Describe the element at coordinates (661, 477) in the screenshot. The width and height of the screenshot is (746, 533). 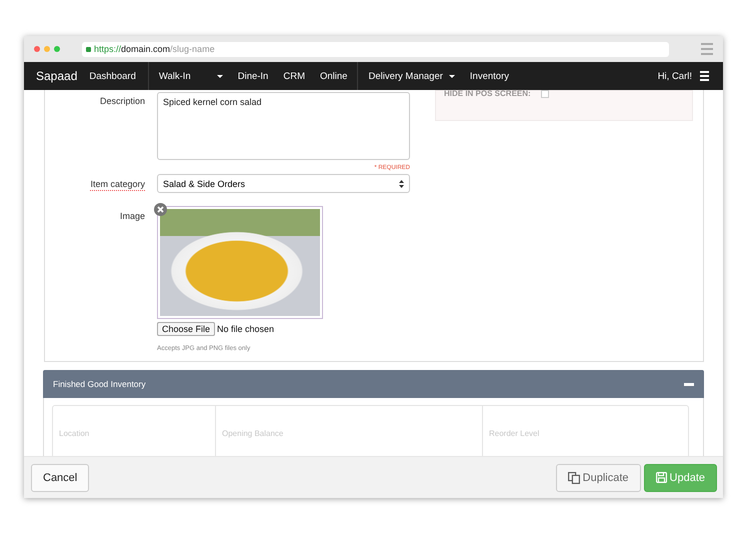
I see `save-icon` at that location.